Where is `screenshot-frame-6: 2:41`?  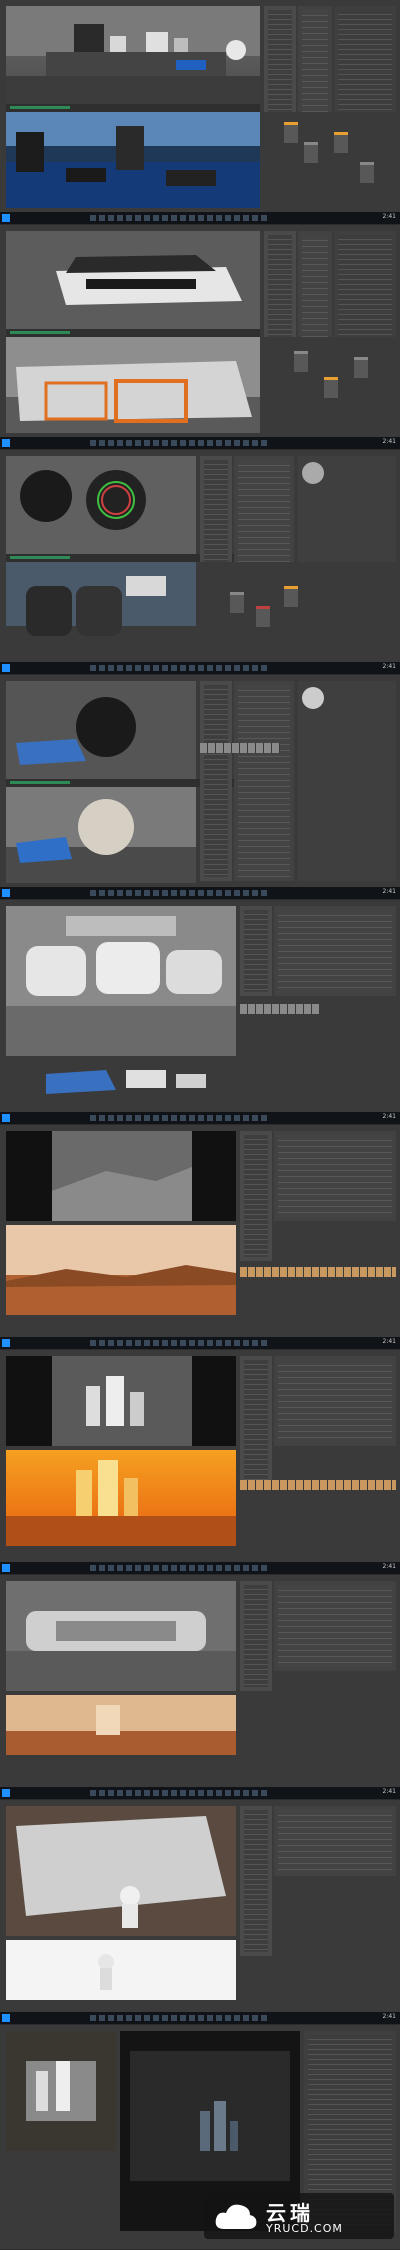 screenshot-frame-6: 2:41 is located at coordinates (200, 1237).